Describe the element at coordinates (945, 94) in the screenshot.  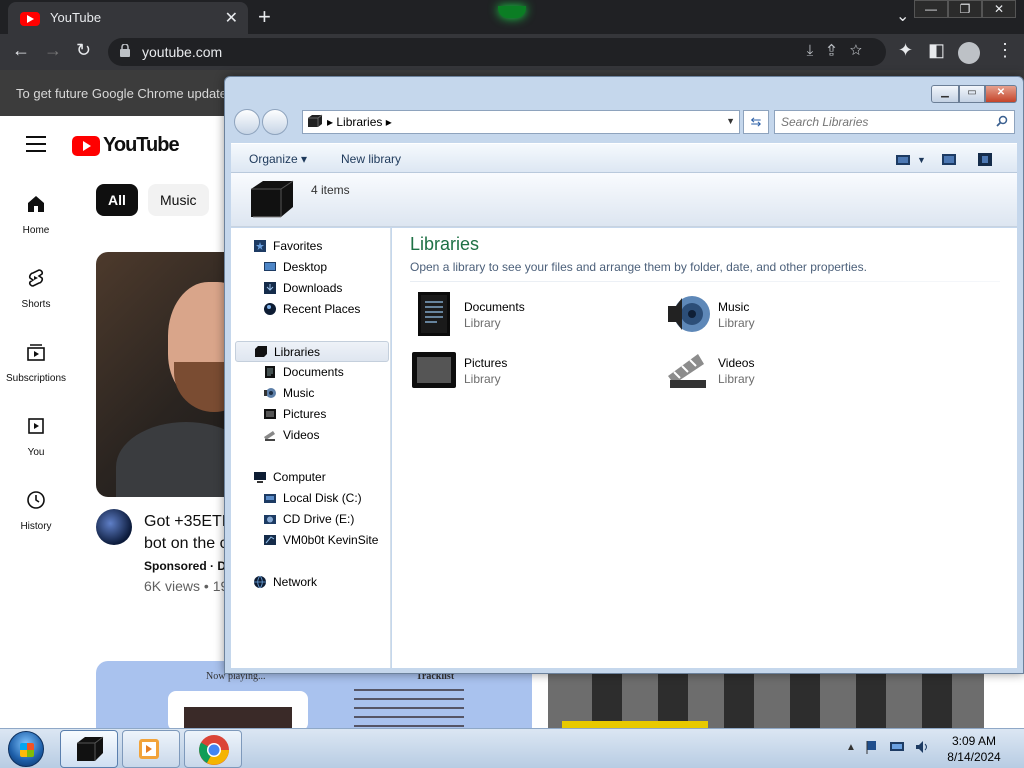
I see `minimize-button: ▁` at that location.